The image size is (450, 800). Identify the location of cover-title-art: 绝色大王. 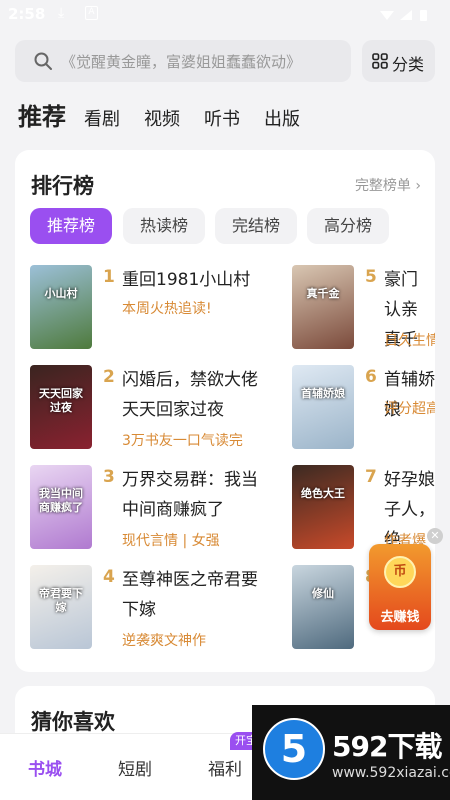
(323, 493).